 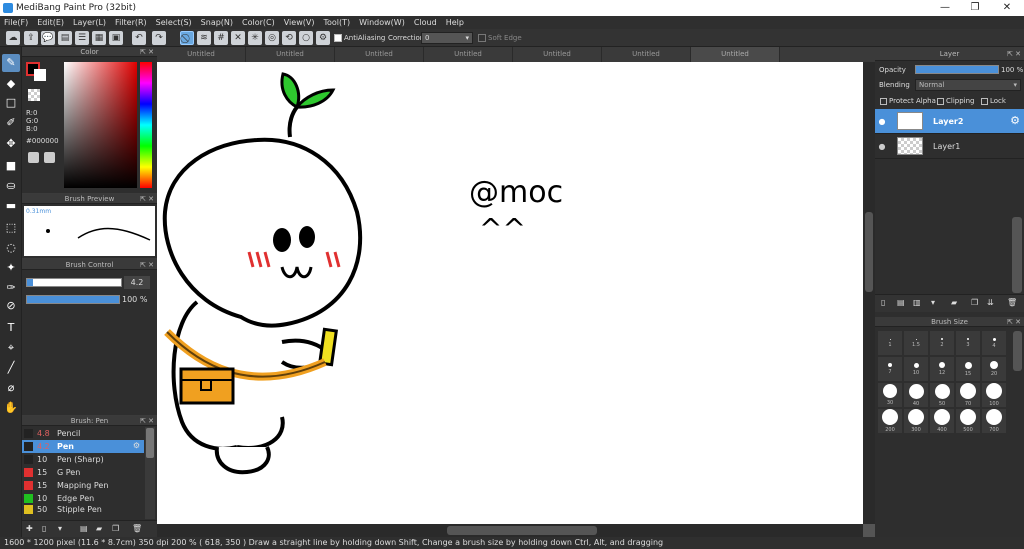 I want to click on brush-size-cell: 4, so click(x=994, y=343).